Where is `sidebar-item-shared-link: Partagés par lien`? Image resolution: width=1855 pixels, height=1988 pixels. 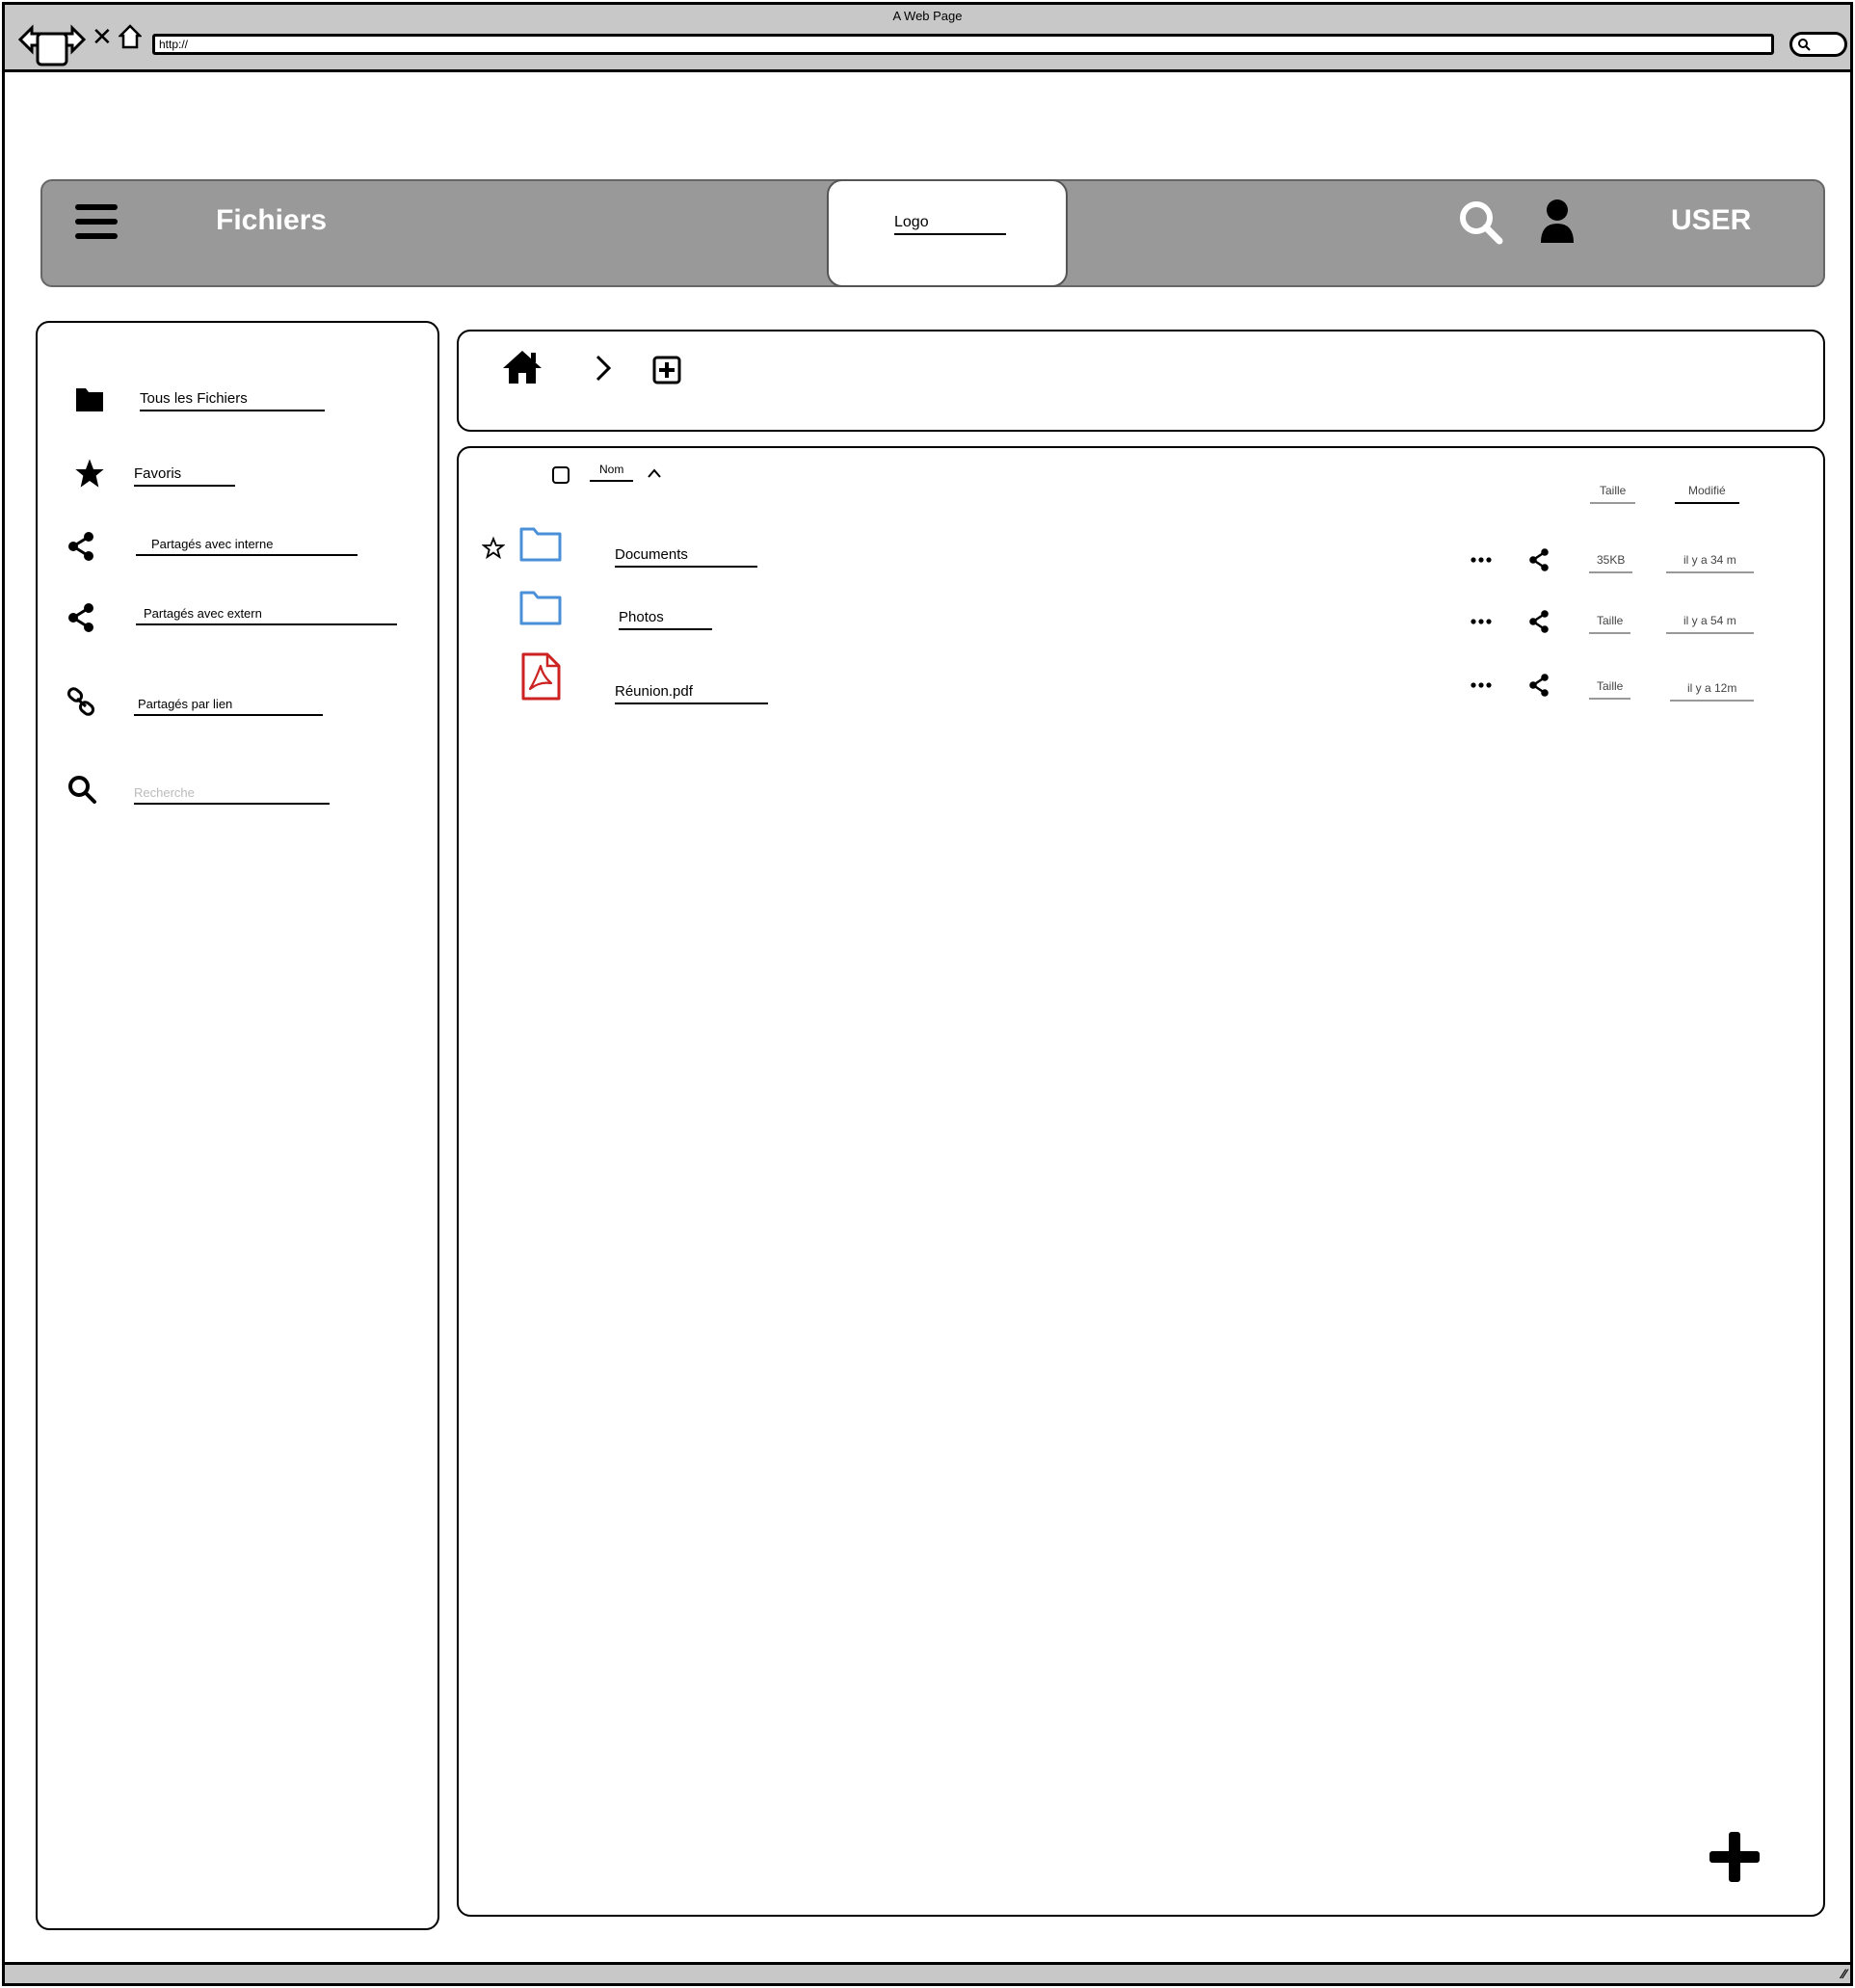 sidebar-item-shared-link: Partagés par lien is located at coordinates (244, 706).